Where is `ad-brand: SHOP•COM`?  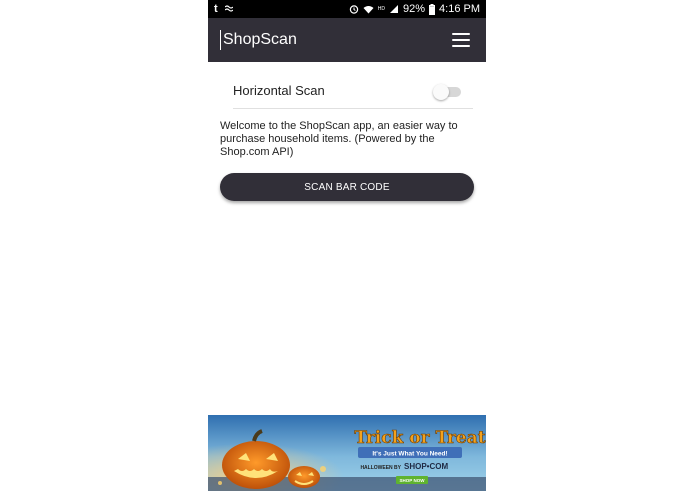 ad-brand: SHOP•COM is located at coordinates (426, 466).